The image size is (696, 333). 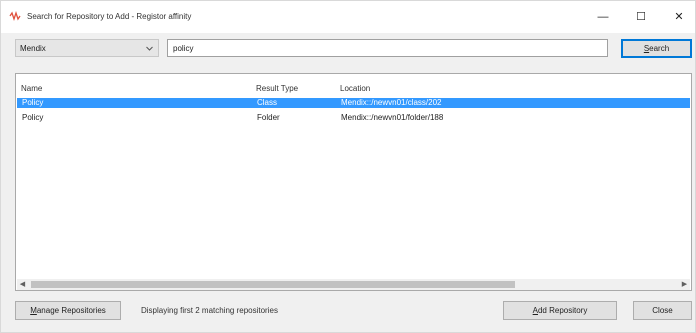 What do you see at coordinates (273, 284) in the screenshot?
I see `scrollbar-thumb` at bounding box center [273, 284].